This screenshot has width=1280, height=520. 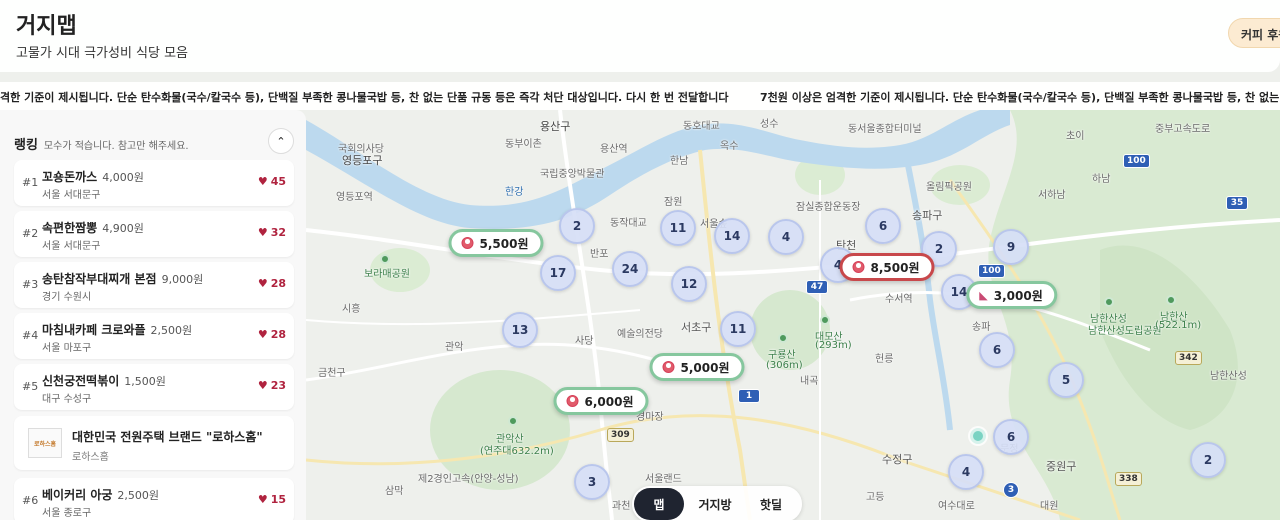 What do you see at coordinates (520, 330) in the screenshot?
I see `cluster-marker: 13` at bounding box center [520, 330].